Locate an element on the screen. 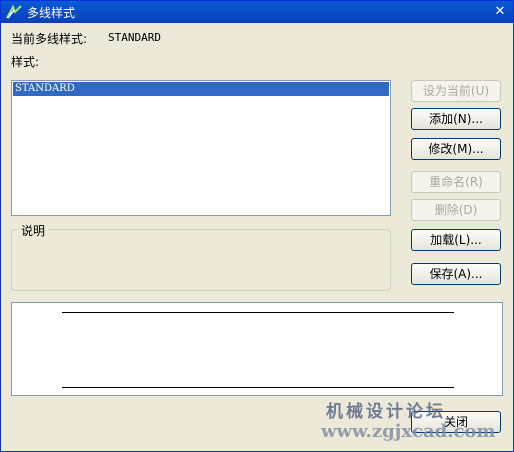  delete-button: 删除(D) is located at coordinates (456, 210).